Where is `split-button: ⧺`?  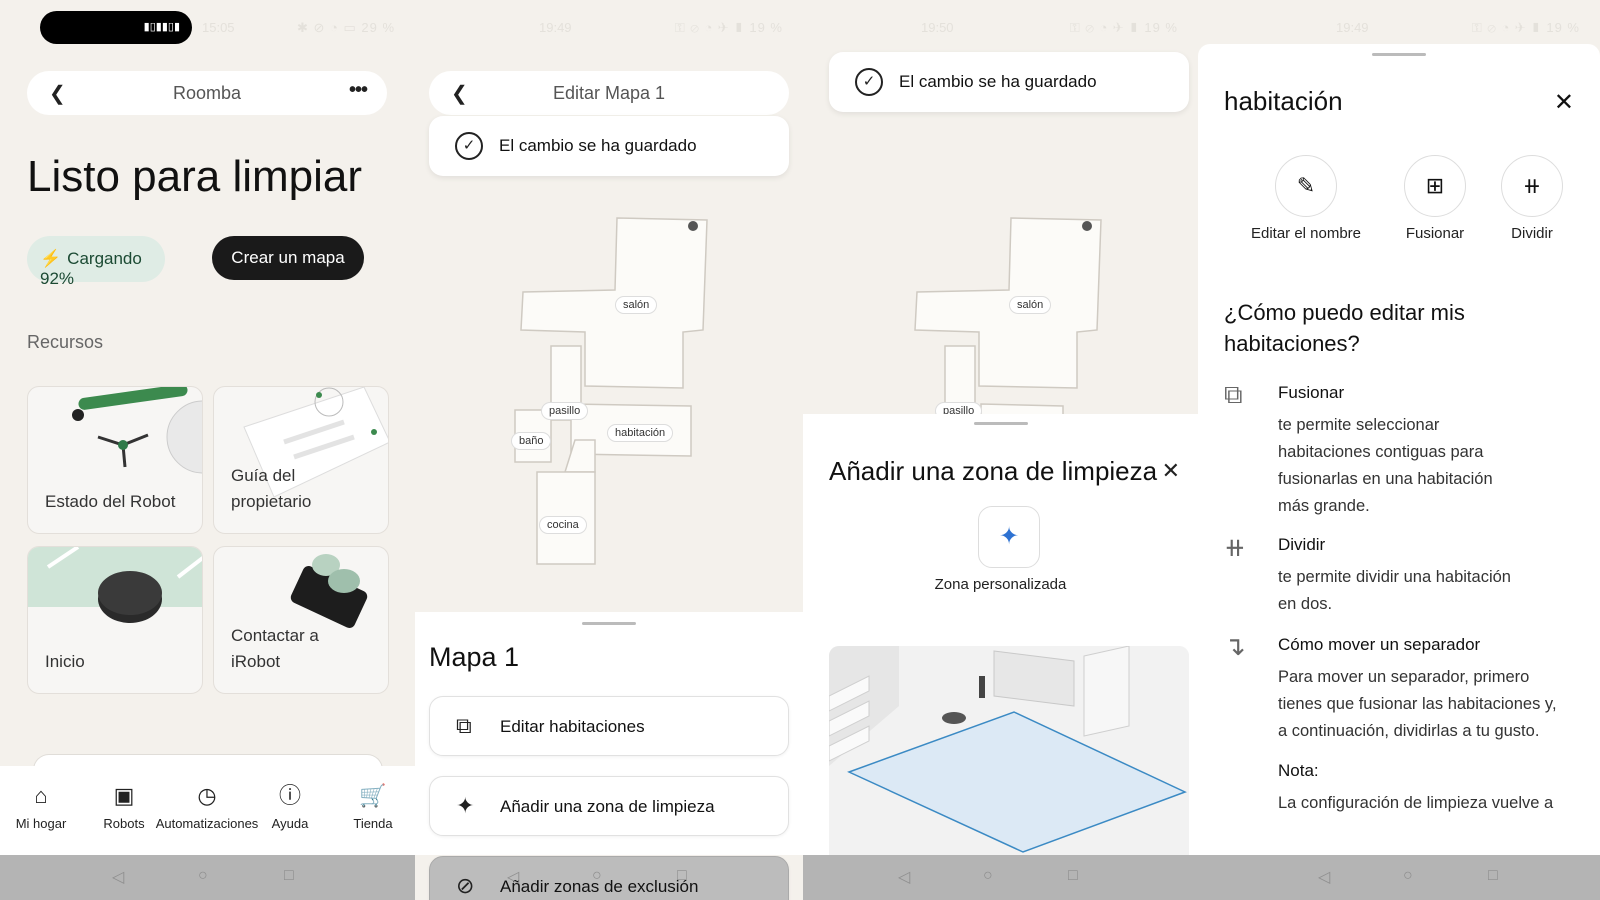
split-button: ⧺ is located at coordinates (1532, 186).